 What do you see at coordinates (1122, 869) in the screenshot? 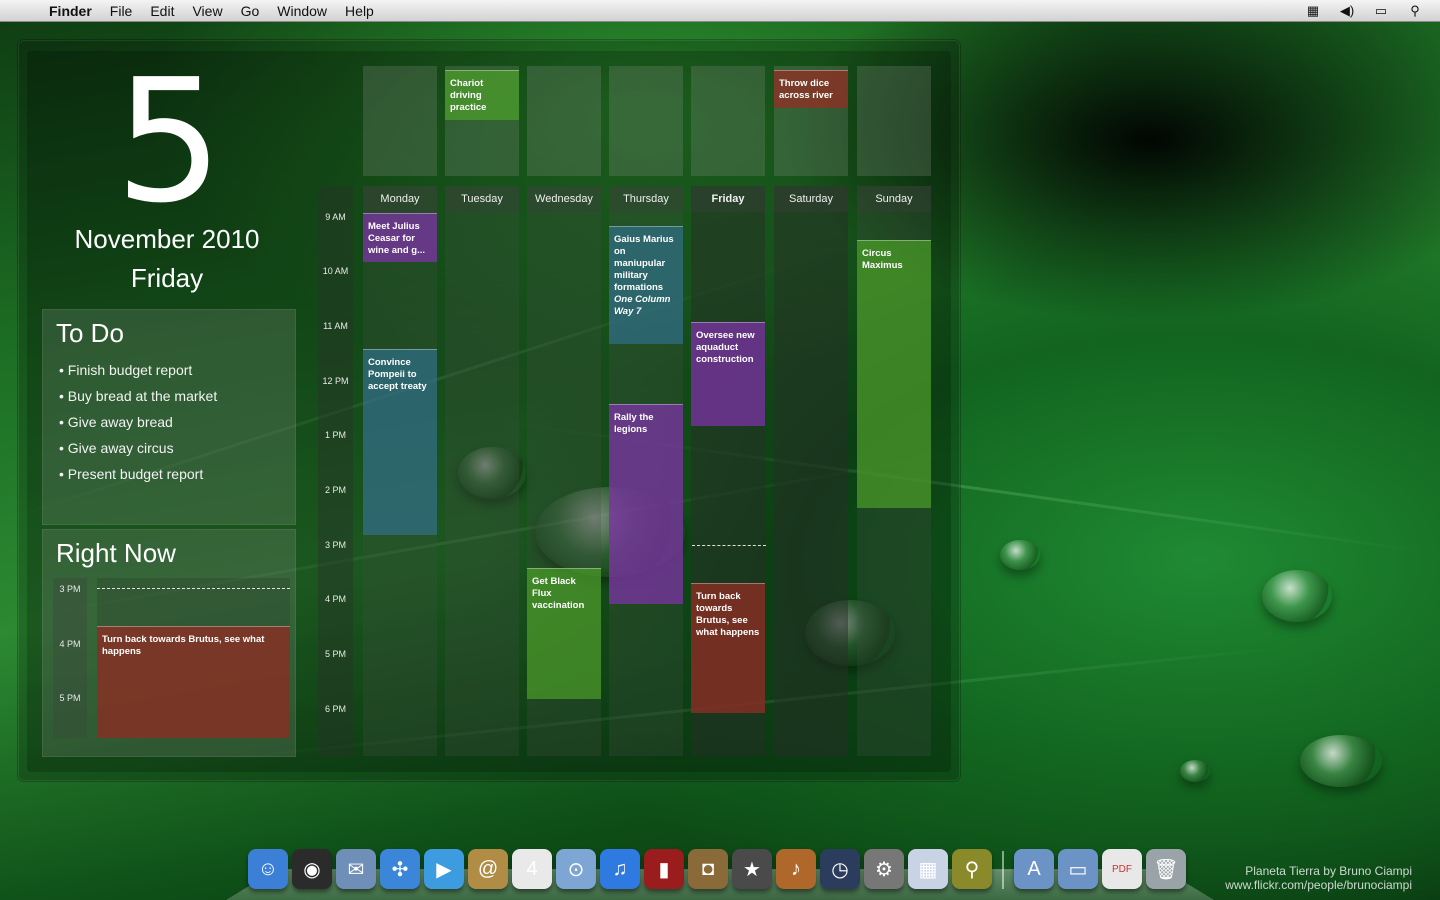
I see `pdf-document-icon: PDF` at bounding box center [1122, 869].